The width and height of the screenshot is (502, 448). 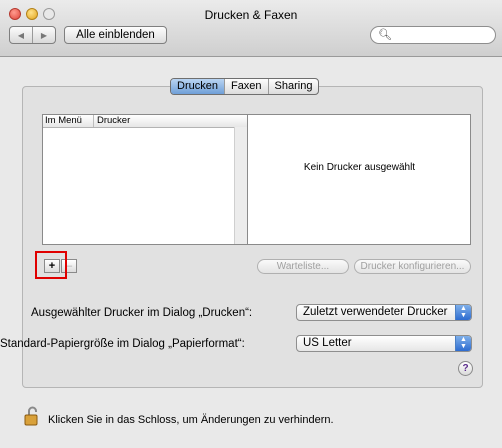 What do you see at coordinates (375, 312) in the screenshot?
I see `selected-printer-value: Zuletzt verwendeter Drucker` at bounding box center [375, 312].